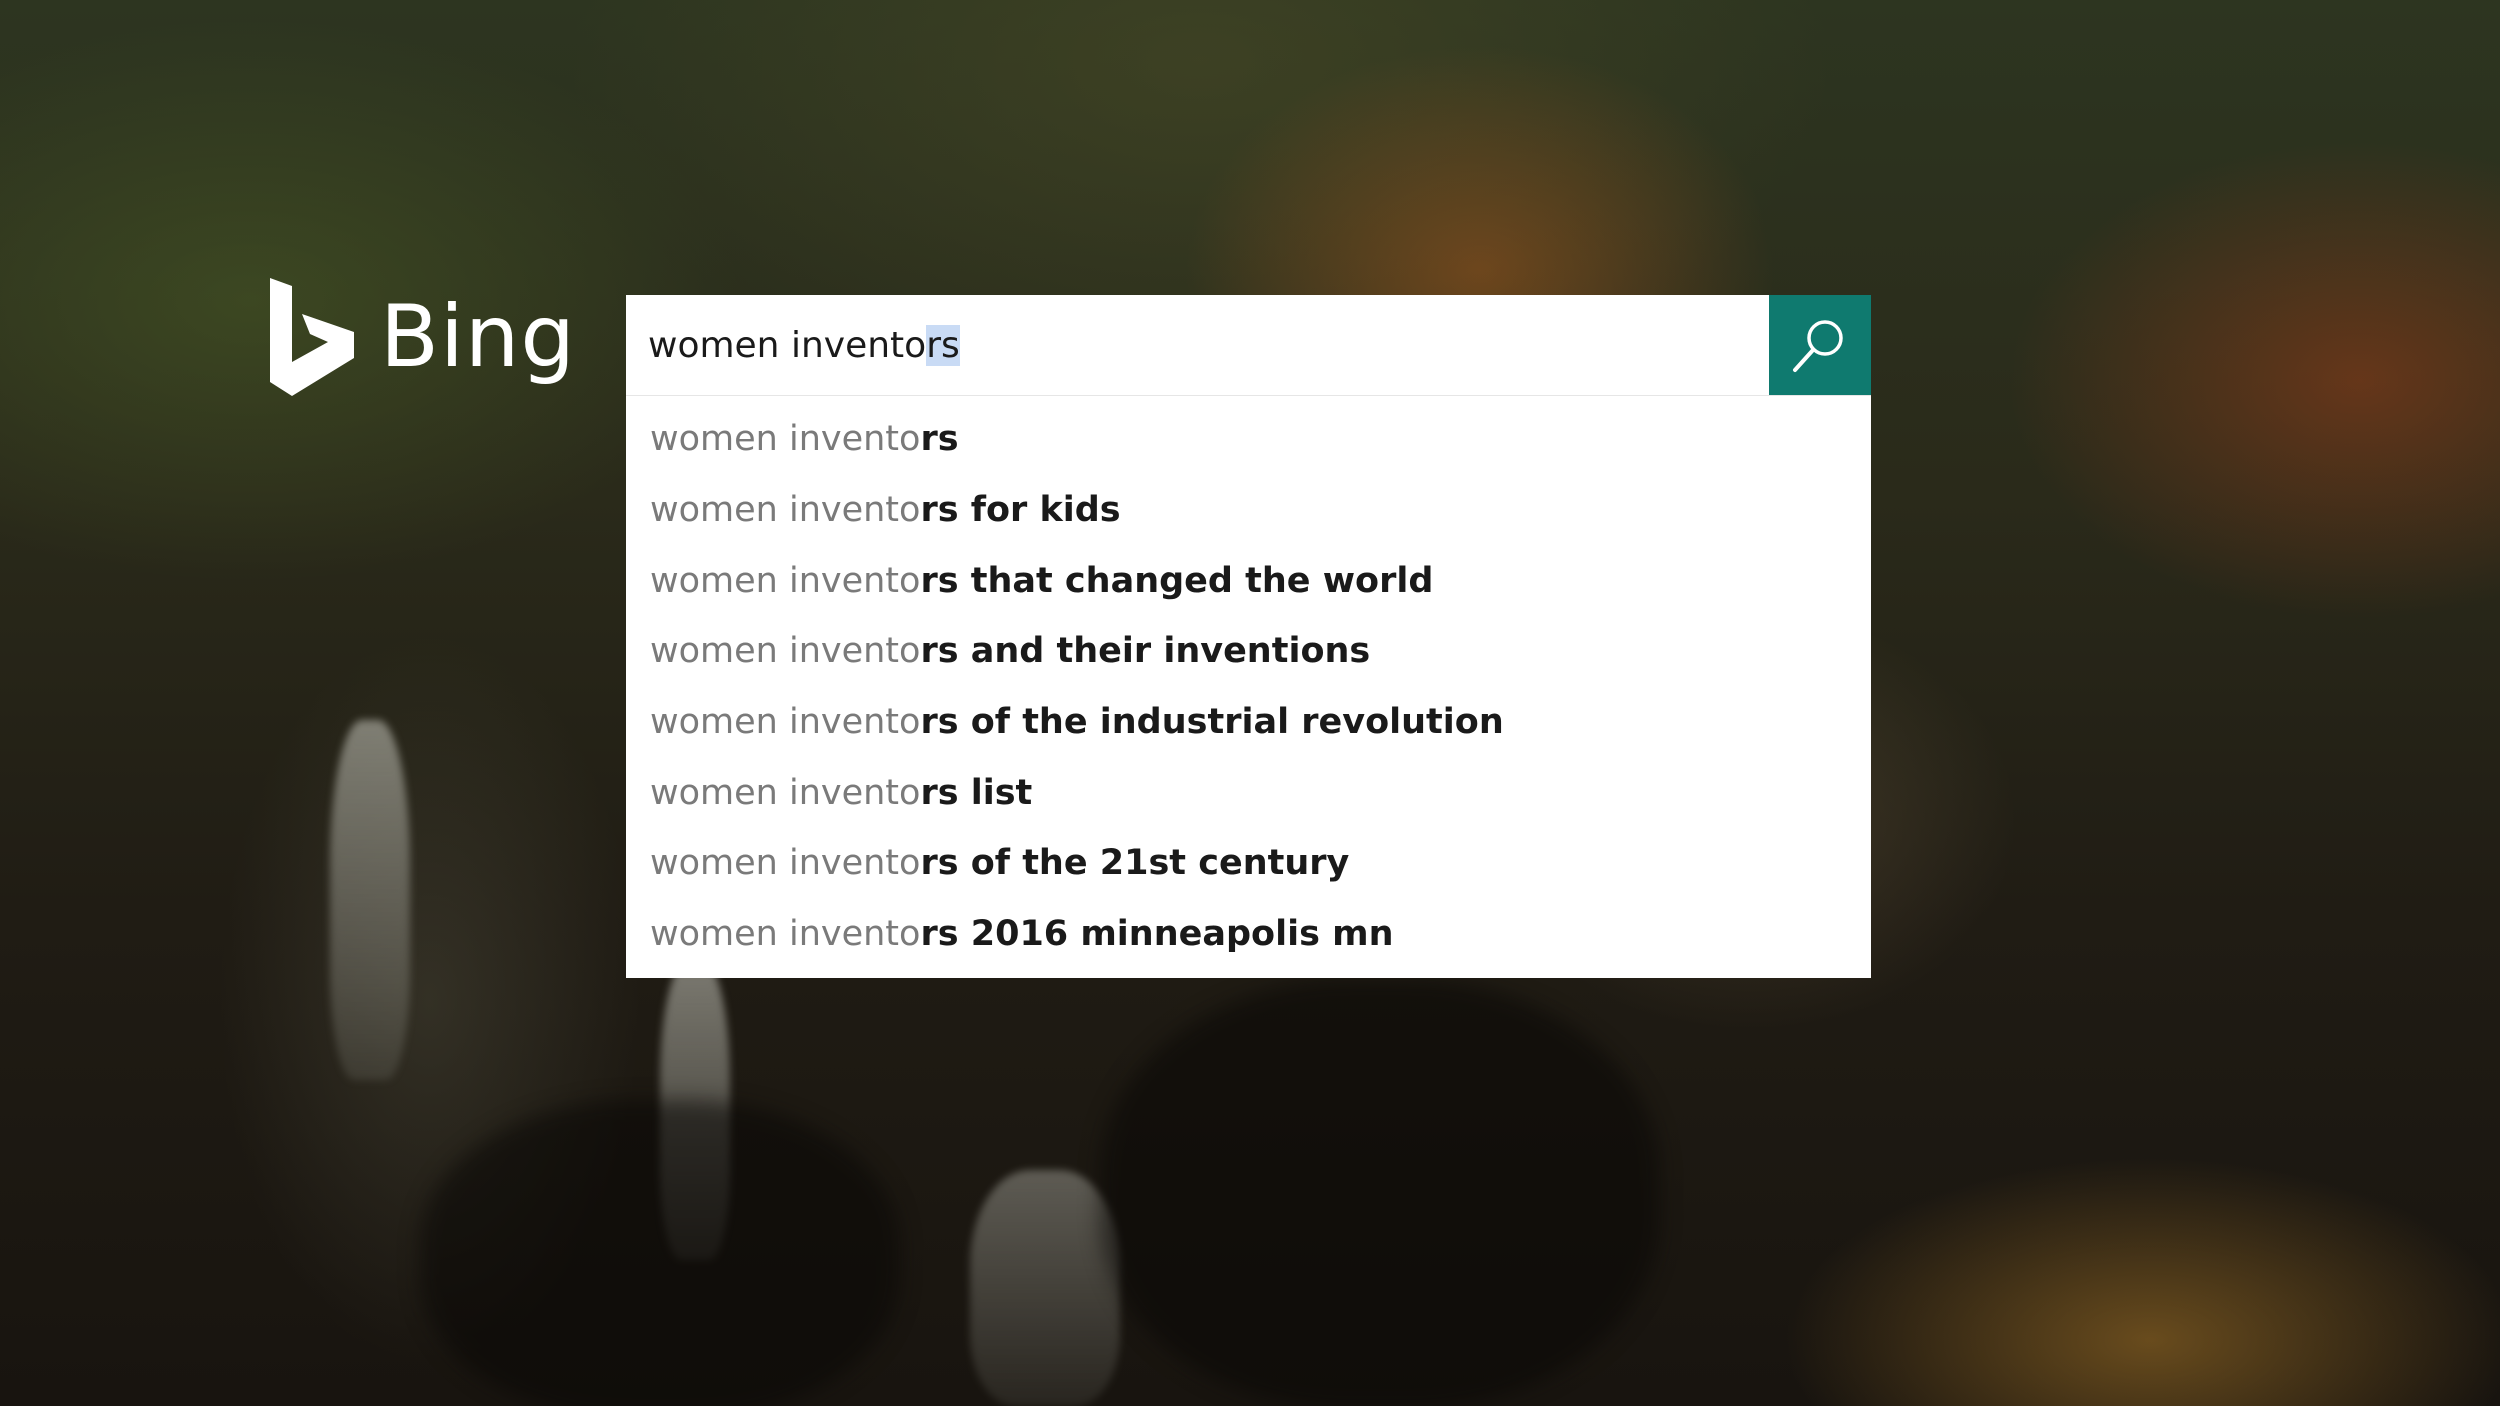 The height and width of the screenshot is (1406, 2500). What do you see at coordinates (1248, 510) in the screenshot?
I see `suggestion-item: women invento rs for kids` at bounding box center [1248, 510].